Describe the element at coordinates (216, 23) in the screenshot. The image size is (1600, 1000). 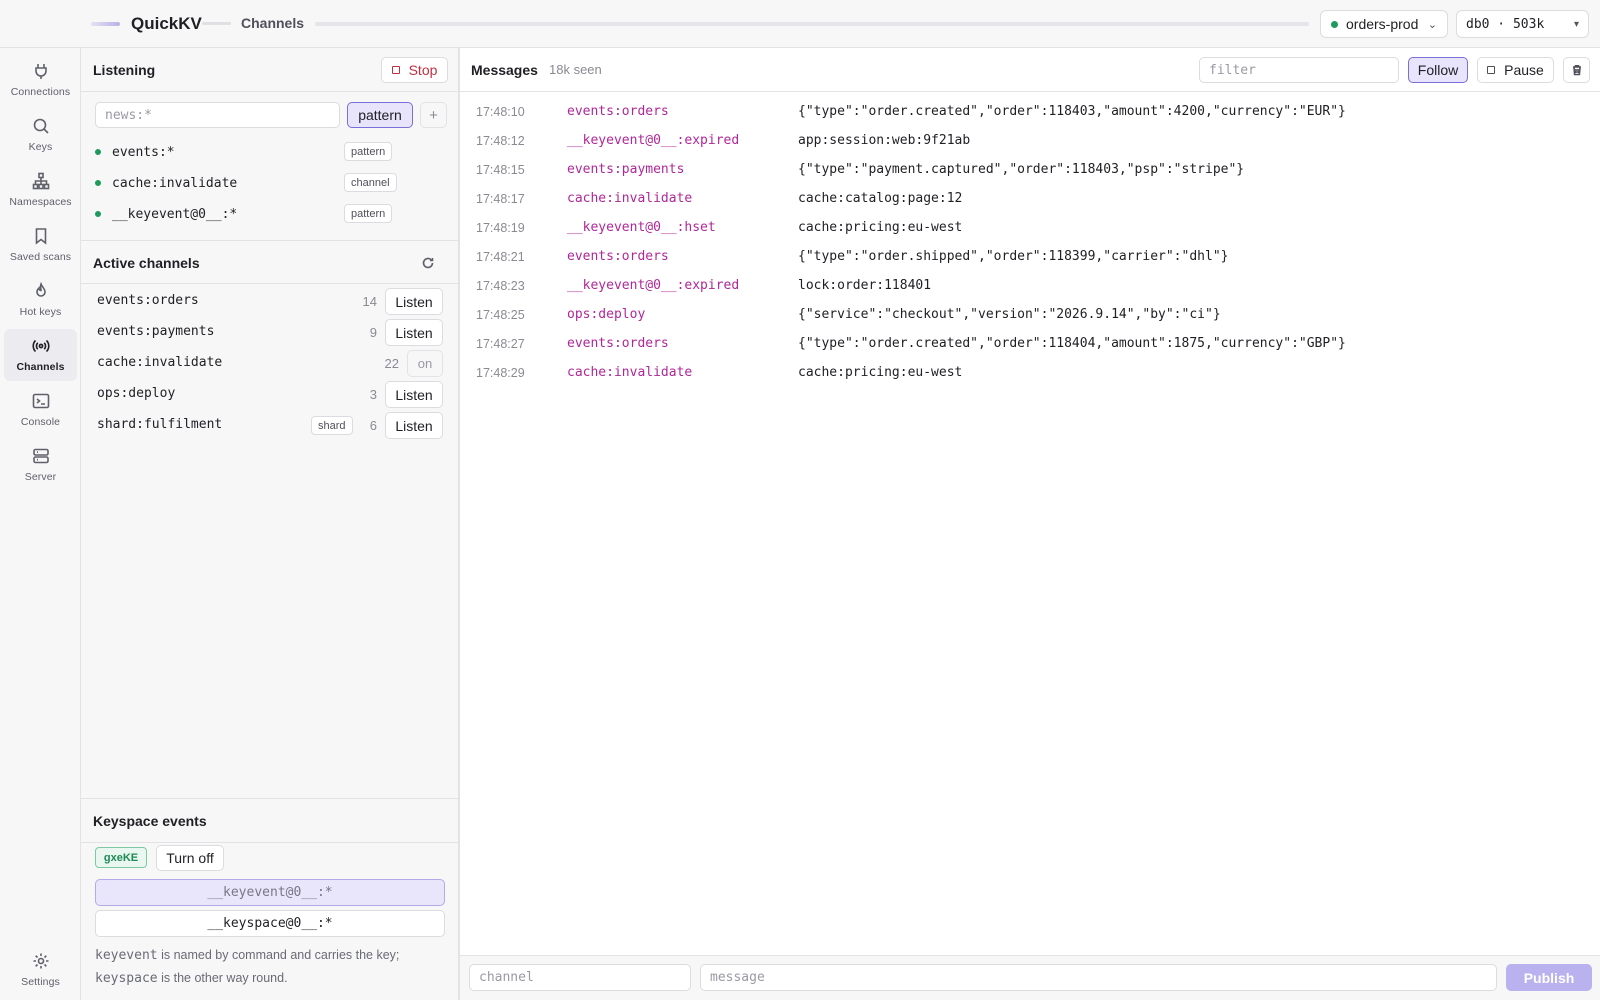
I see `breadcrumb-separator` at that location.